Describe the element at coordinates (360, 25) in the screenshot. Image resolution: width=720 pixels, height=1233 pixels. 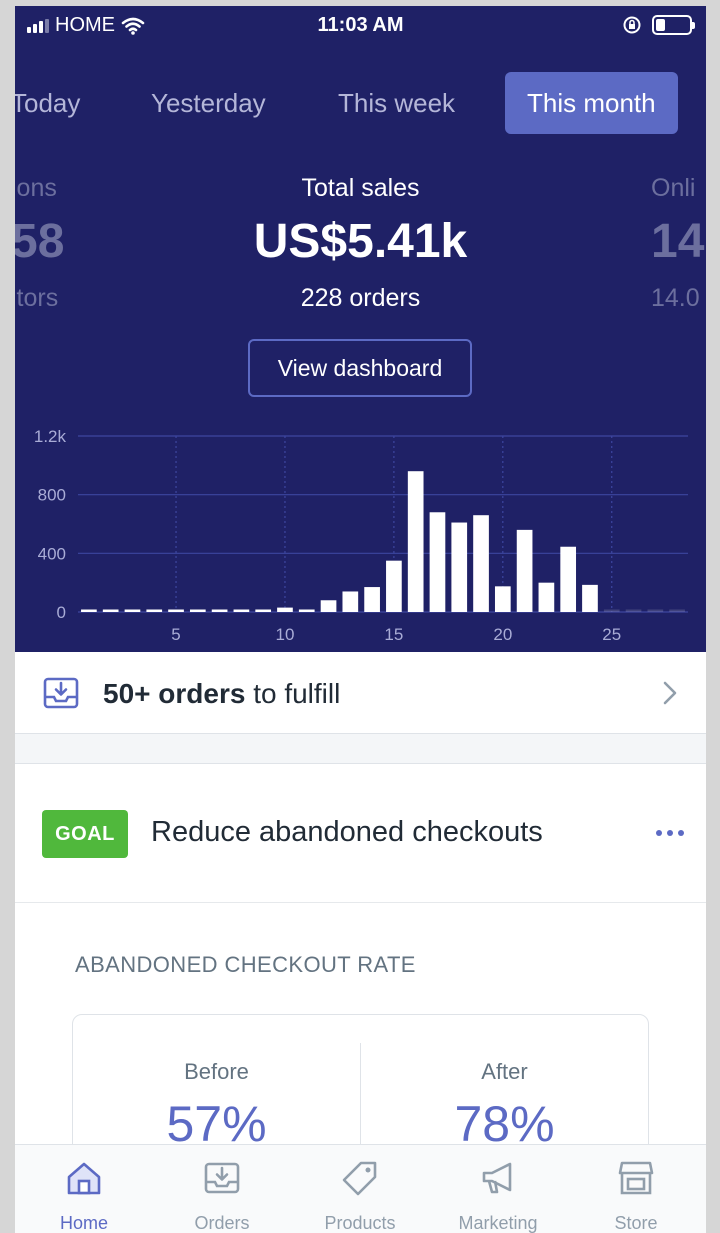
I see `status-time: 11:03 AM` at that location.